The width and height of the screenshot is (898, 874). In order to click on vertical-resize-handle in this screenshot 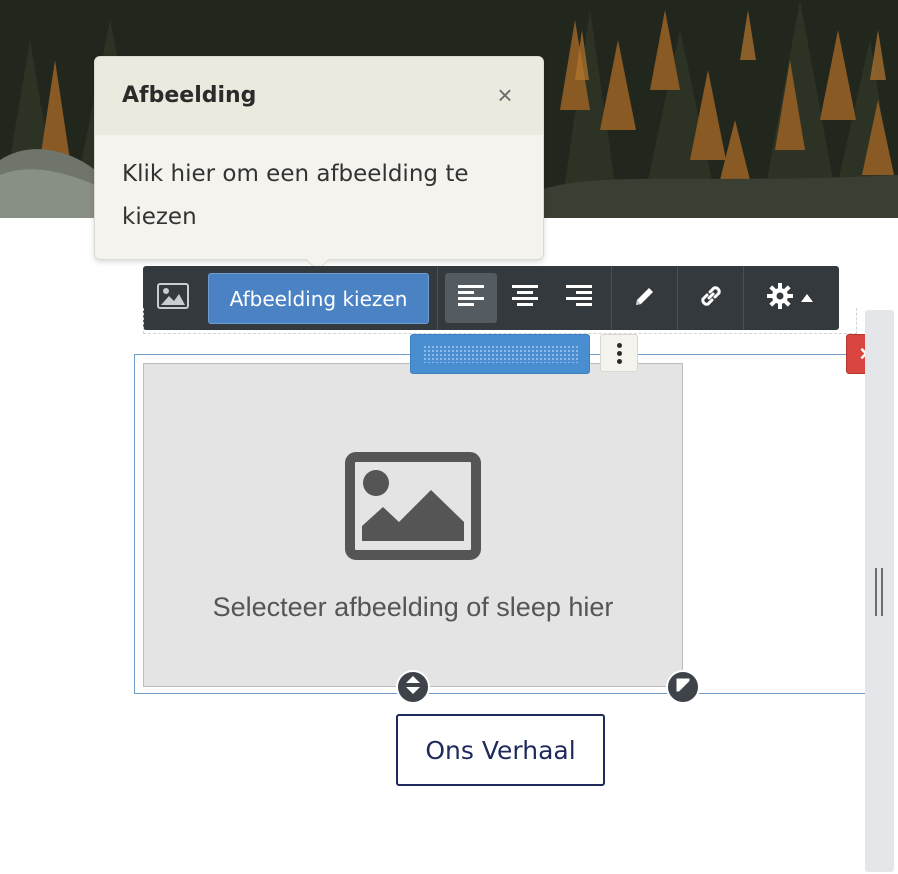, I will do `click(413, 687)`.